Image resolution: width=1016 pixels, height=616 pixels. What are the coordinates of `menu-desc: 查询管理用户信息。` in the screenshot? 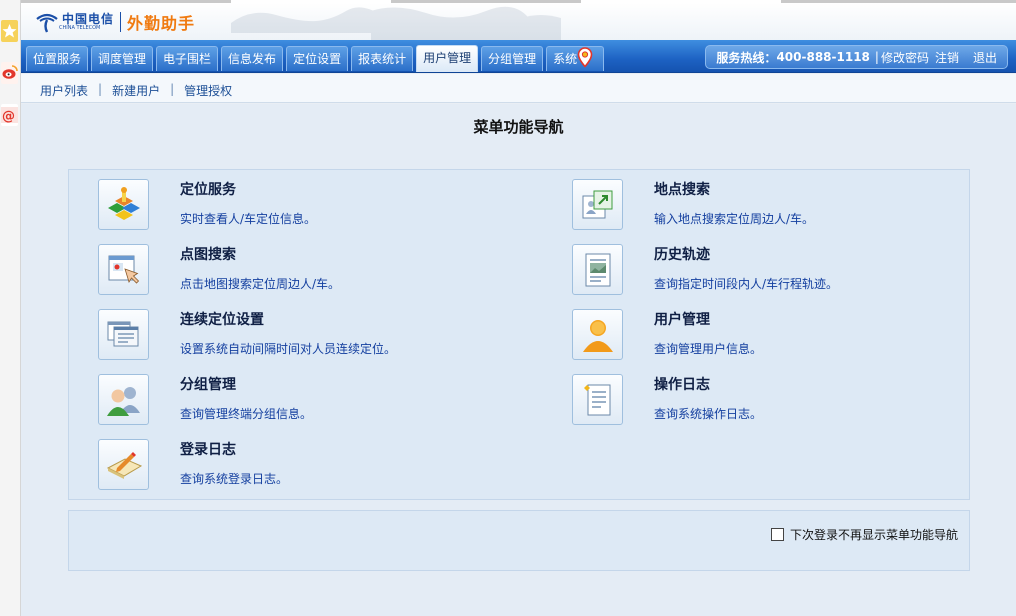 It's located at (708, 349).